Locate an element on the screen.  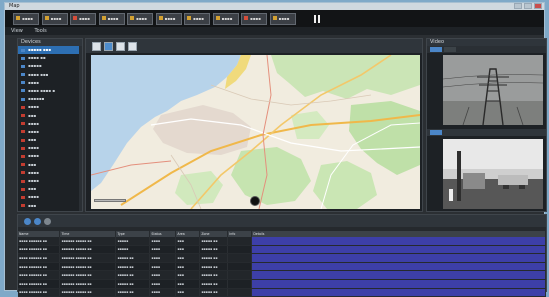
tree-item: ▪▪▪▪ ▪▪▪ is located at coordinates (50, 75).